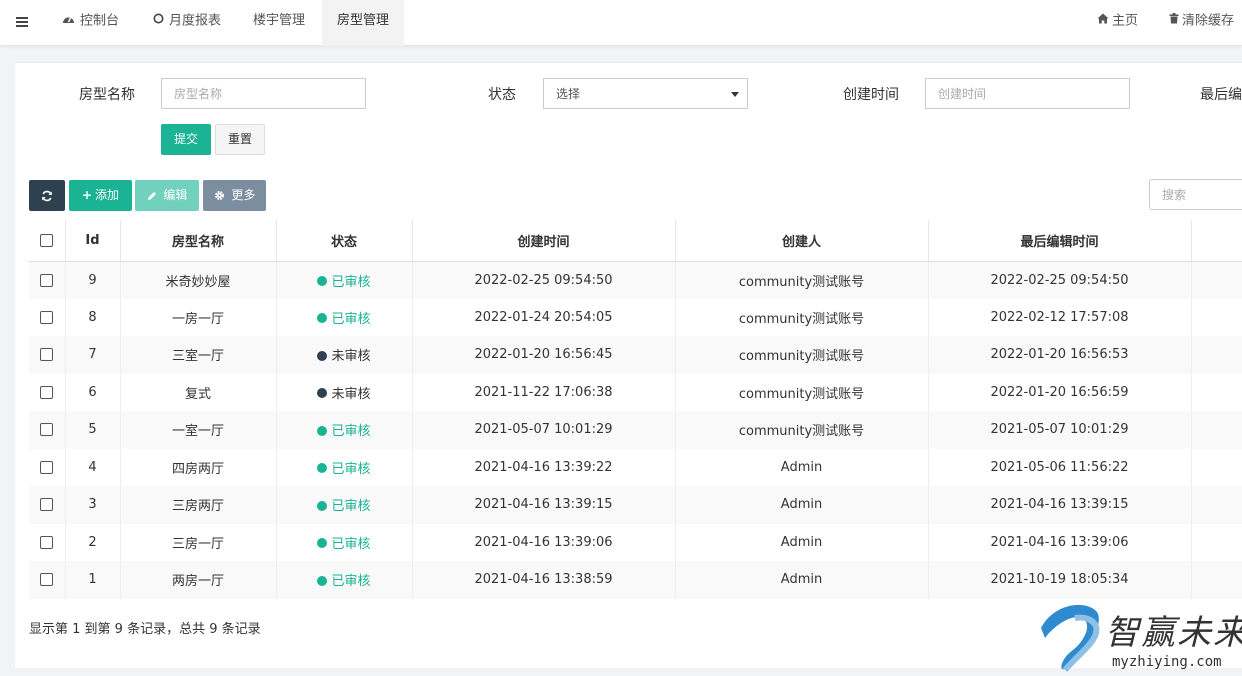 Image resolution: width=1242 pixels, height=676 pixels. Describe the element at coordinates (47, 195) in the screenshot. I see `refresh-button` at that location.